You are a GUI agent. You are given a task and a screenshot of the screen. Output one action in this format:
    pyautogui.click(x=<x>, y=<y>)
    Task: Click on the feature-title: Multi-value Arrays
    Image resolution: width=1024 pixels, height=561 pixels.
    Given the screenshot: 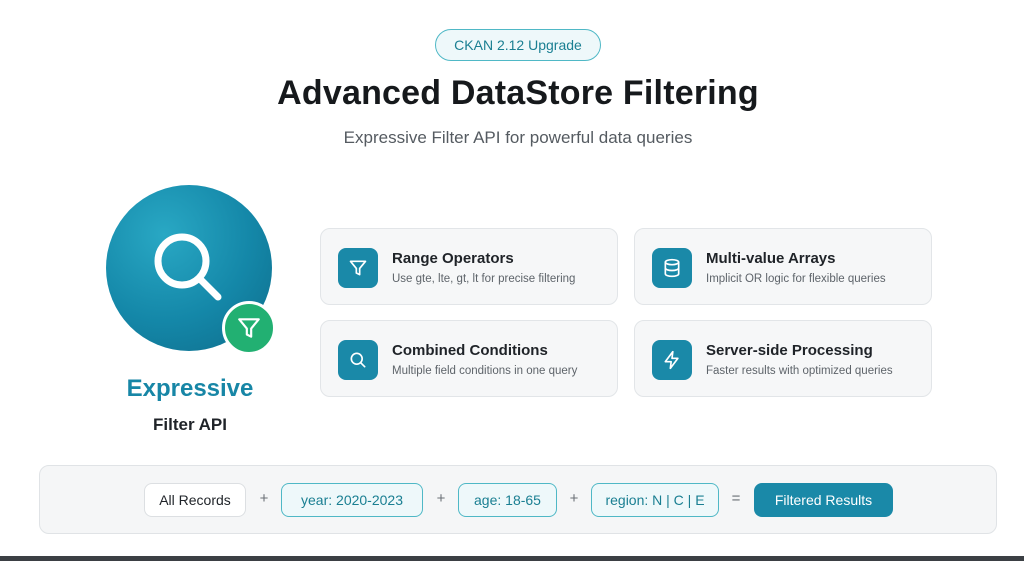 What is the action you would take?
    pyautogui.click(x=771, y=258)
    